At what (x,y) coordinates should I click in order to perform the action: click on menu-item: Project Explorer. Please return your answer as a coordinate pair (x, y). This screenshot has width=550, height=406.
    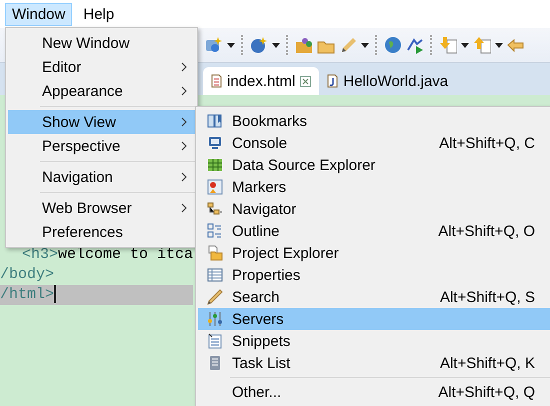
    Looking at the image, I should click on (374, 253).